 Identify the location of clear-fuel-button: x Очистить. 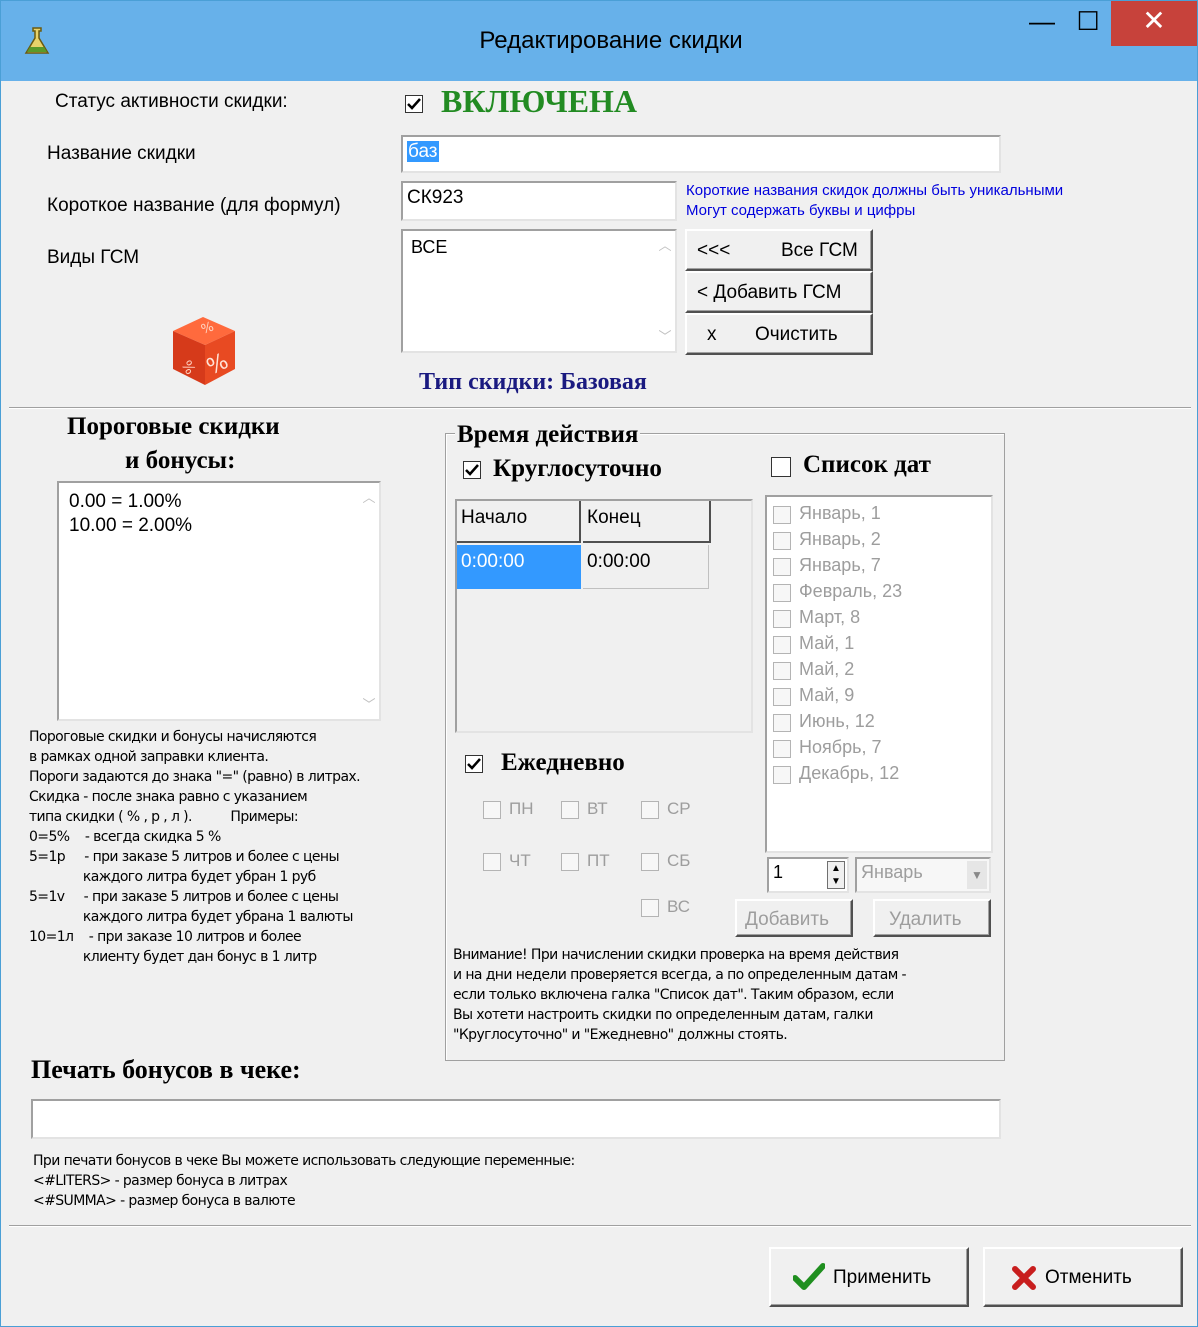
(779, 334).